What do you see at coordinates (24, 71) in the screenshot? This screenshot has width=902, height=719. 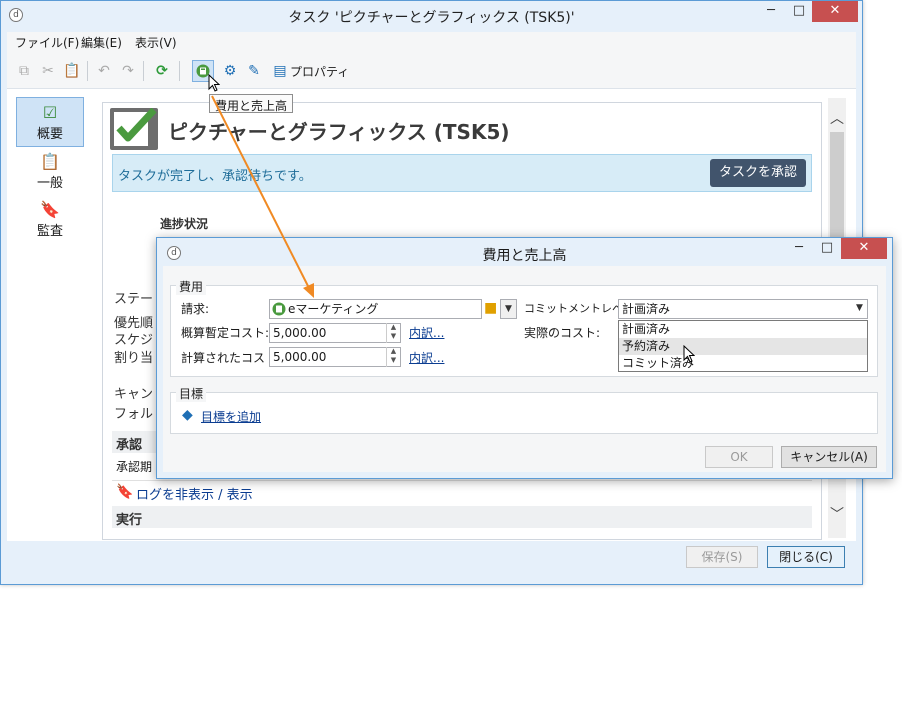 I see `copy-icon: ⧉` at bounding box center [24, 71].